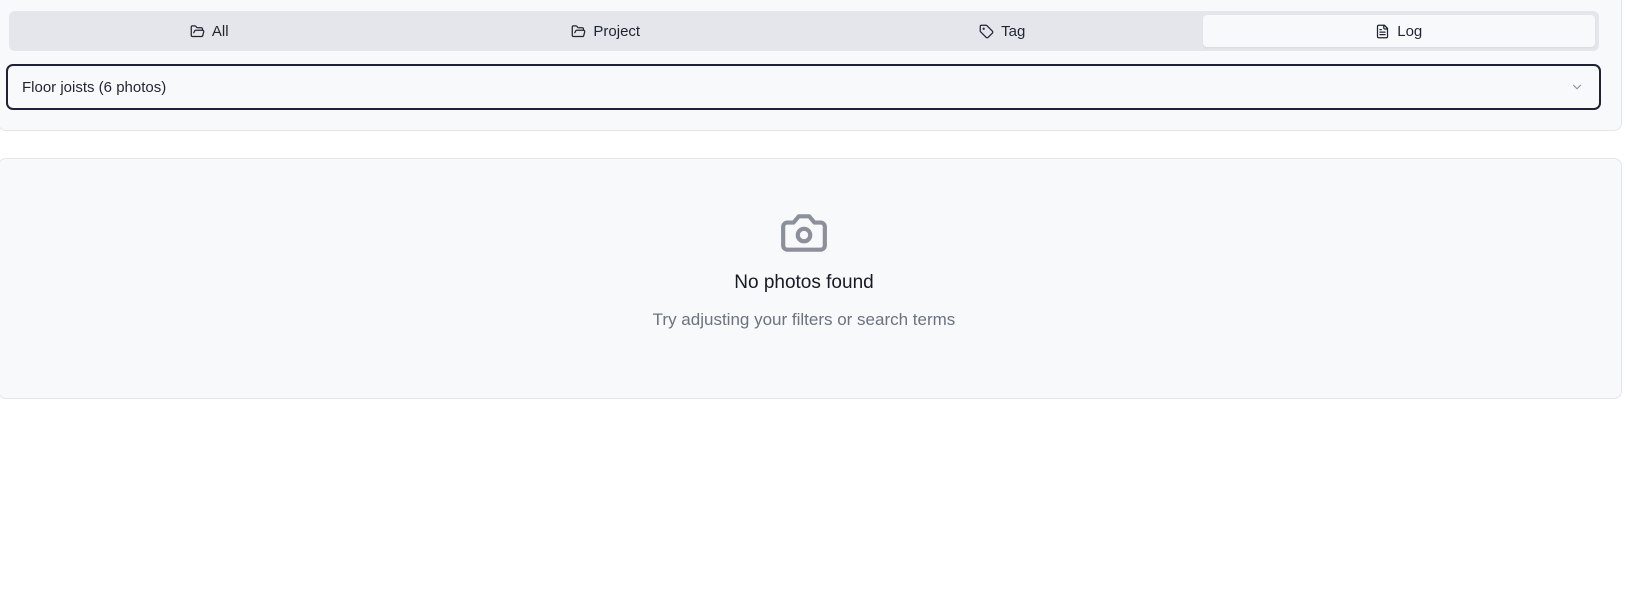  Describe the element at coordinates (1382, 31) in the screenshot. I see `file-text-icon` at that location.